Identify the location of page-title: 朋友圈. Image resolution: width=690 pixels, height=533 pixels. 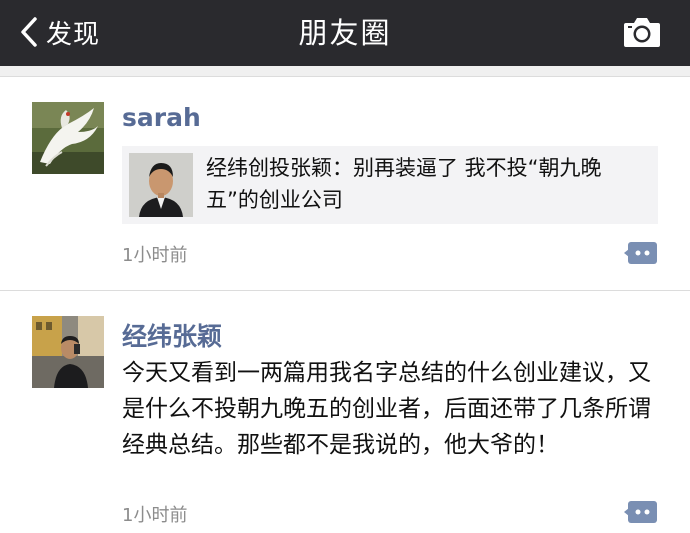
(345, 33).